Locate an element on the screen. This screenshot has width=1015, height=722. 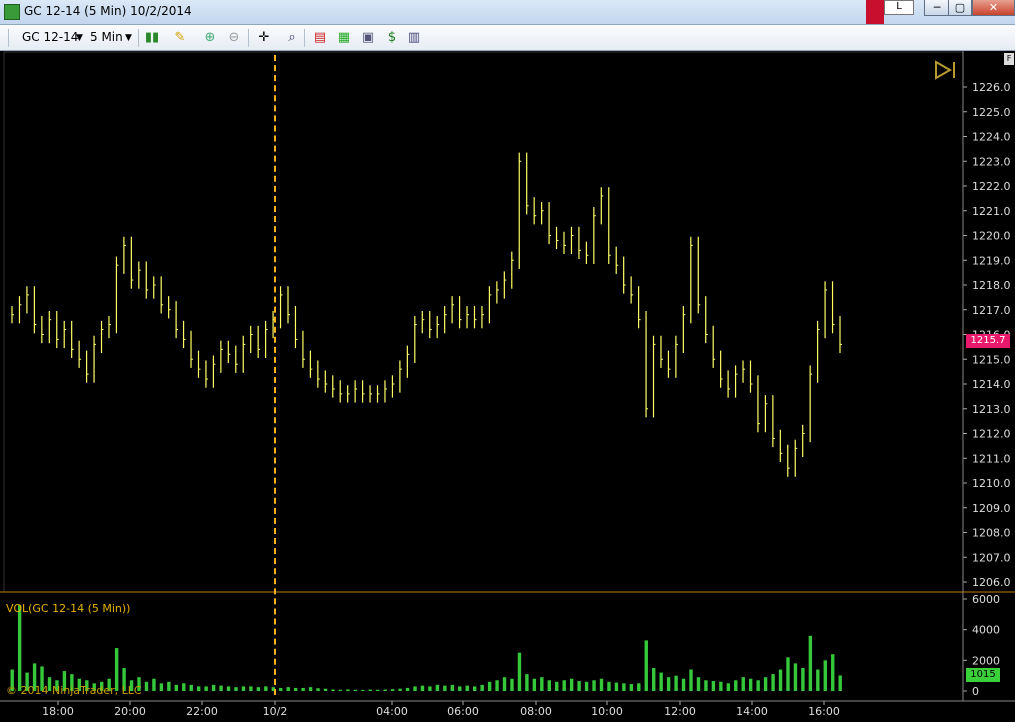
last-price-marker: 1215.7 is located at coordinates (988, 341).